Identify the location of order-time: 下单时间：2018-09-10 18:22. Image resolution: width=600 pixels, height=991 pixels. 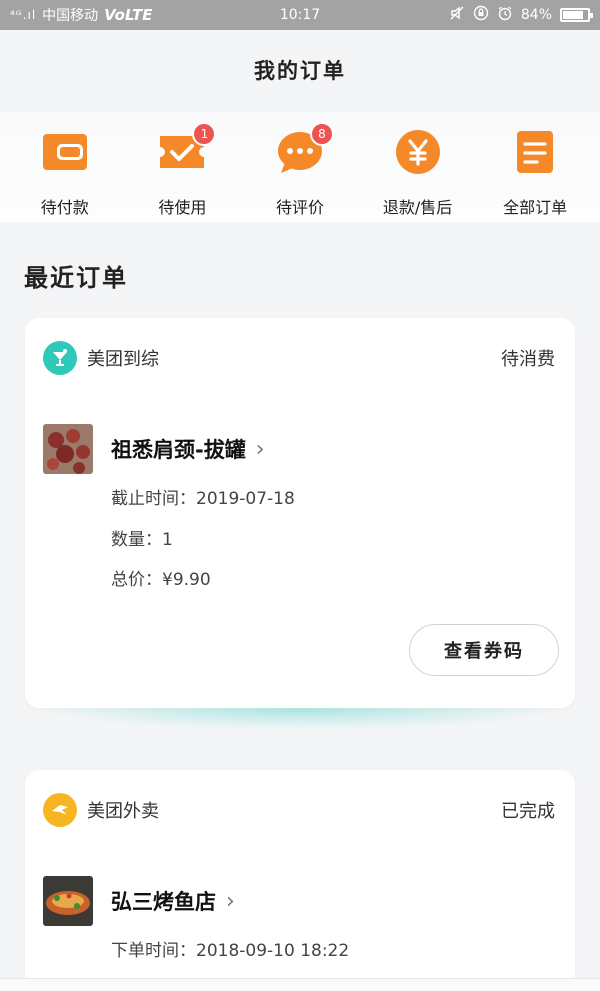
(230, 951).